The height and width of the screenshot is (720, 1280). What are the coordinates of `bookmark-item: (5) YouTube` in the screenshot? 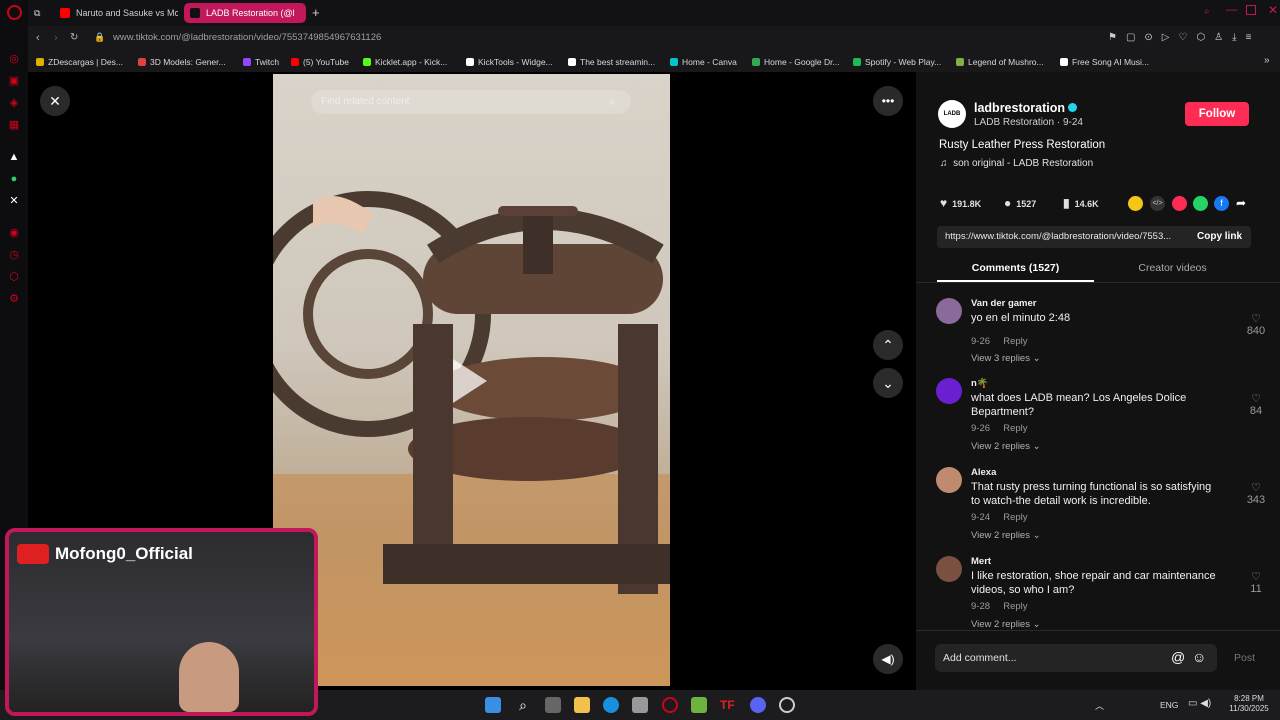 It's located at (320, 62).